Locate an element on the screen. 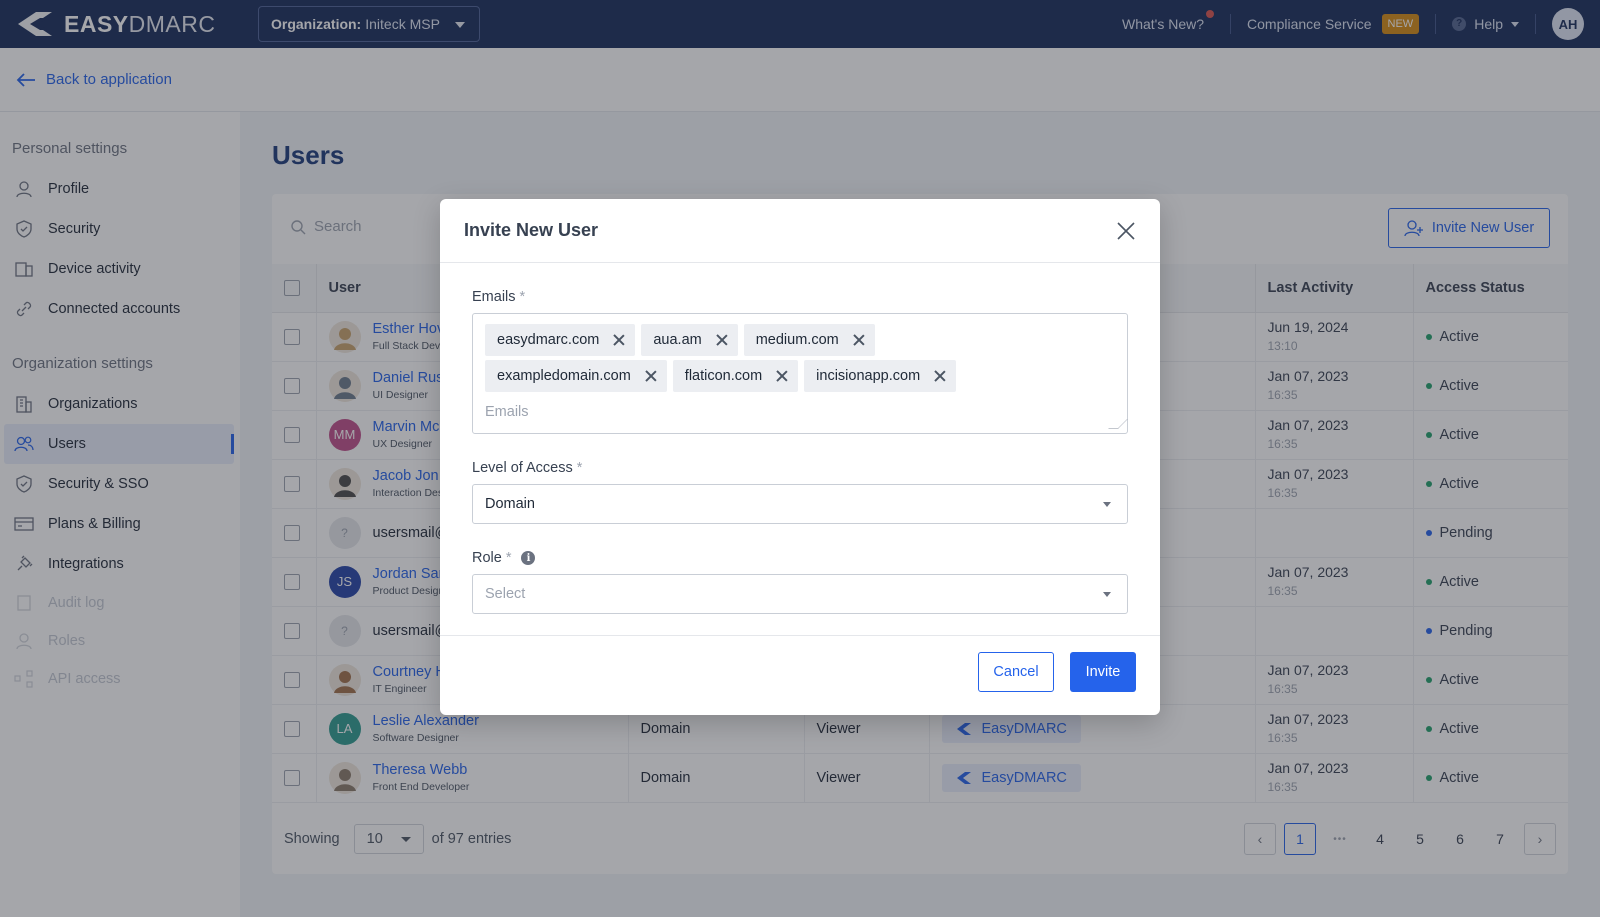 Image resolution: width=1600 pixels, height=917 pixels. emails-label-text: Emails is located at coordinates (494, 297).